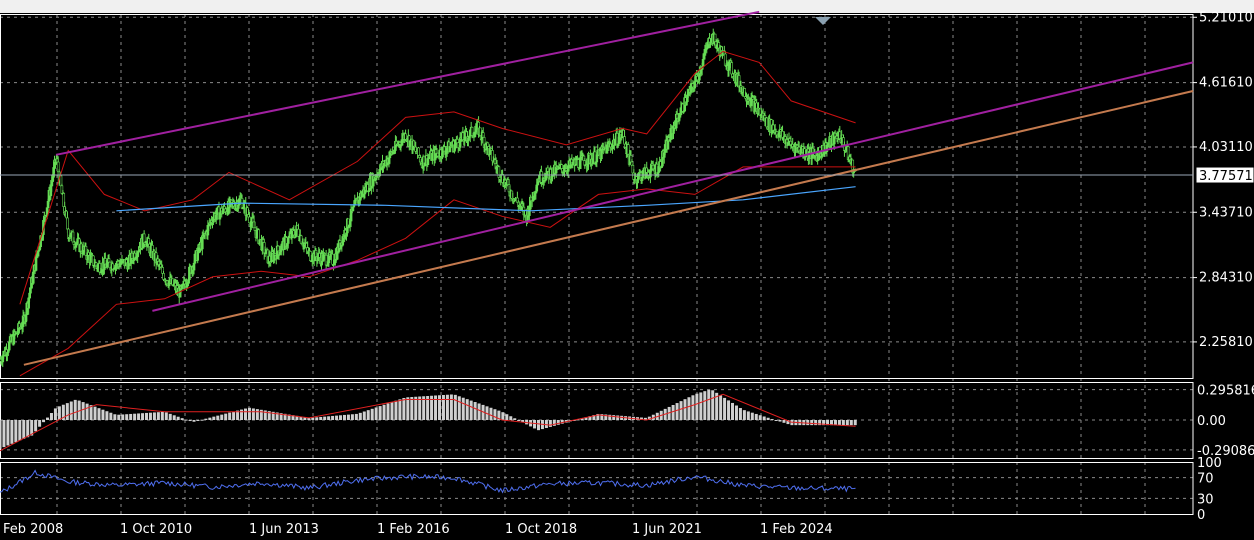 Image resolution: width=1254 pixels, height=540 pixels. Describe the element at coordinates (541, 529) in the screenshot. I see `time-tick-label: 1 Oct 2018` at that location.